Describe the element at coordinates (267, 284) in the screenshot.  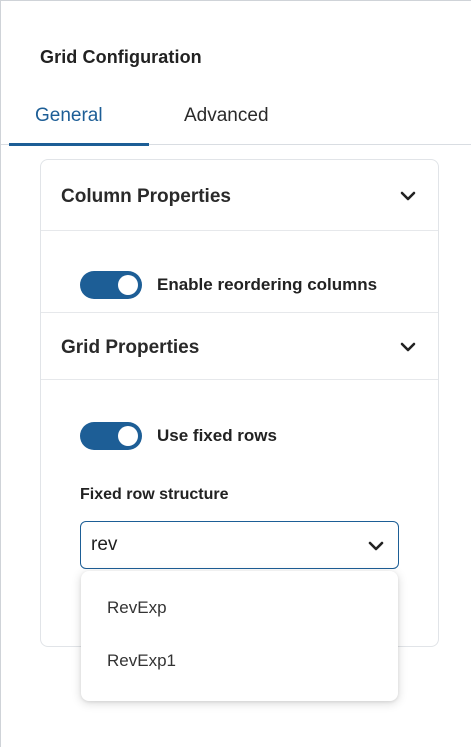
I see `enable-reordering-columns-label: Enable reordering columns` at that location.